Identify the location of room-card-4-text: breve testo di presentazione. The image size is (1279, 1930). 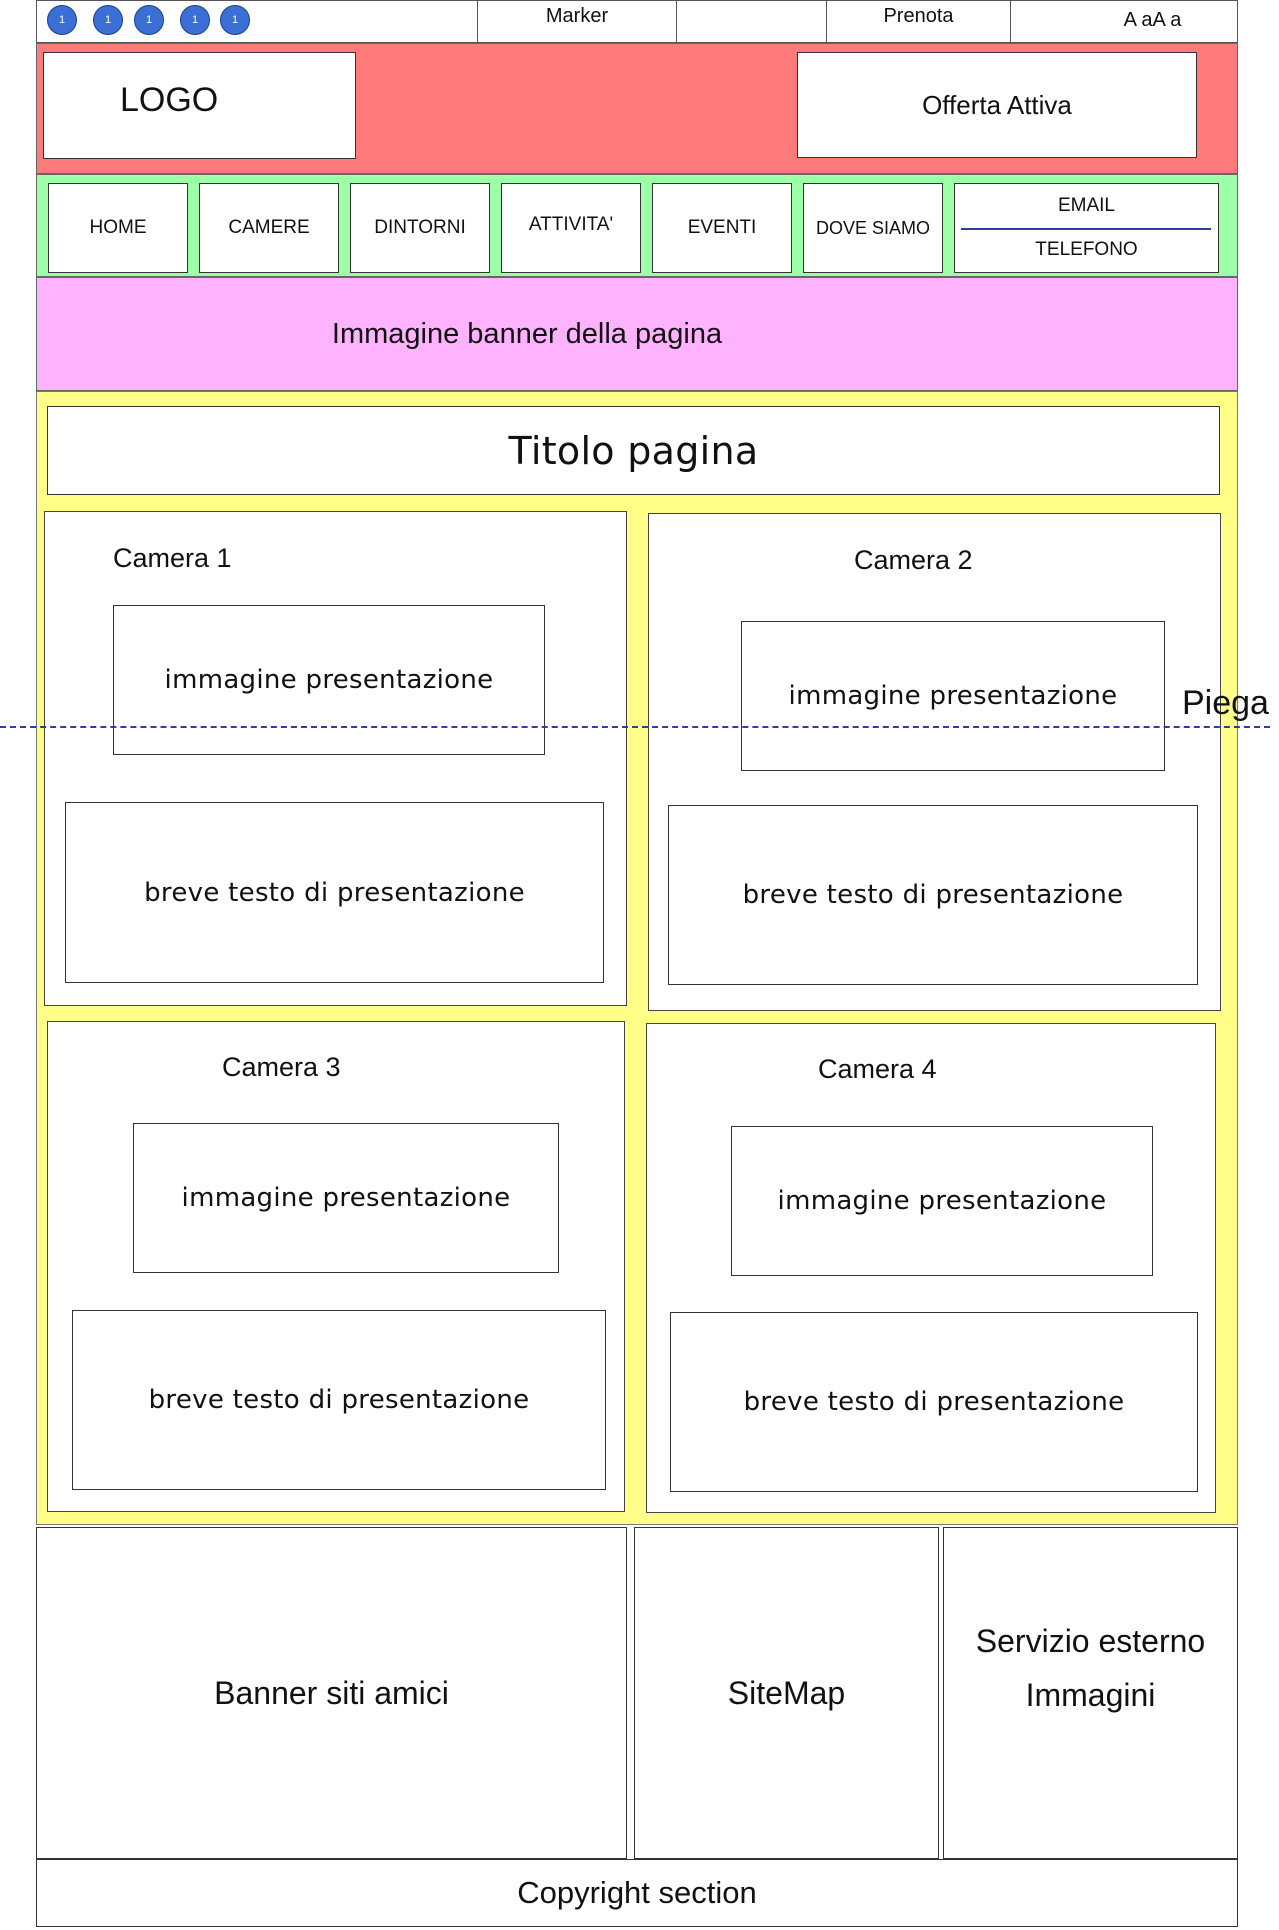
(934, 1402).